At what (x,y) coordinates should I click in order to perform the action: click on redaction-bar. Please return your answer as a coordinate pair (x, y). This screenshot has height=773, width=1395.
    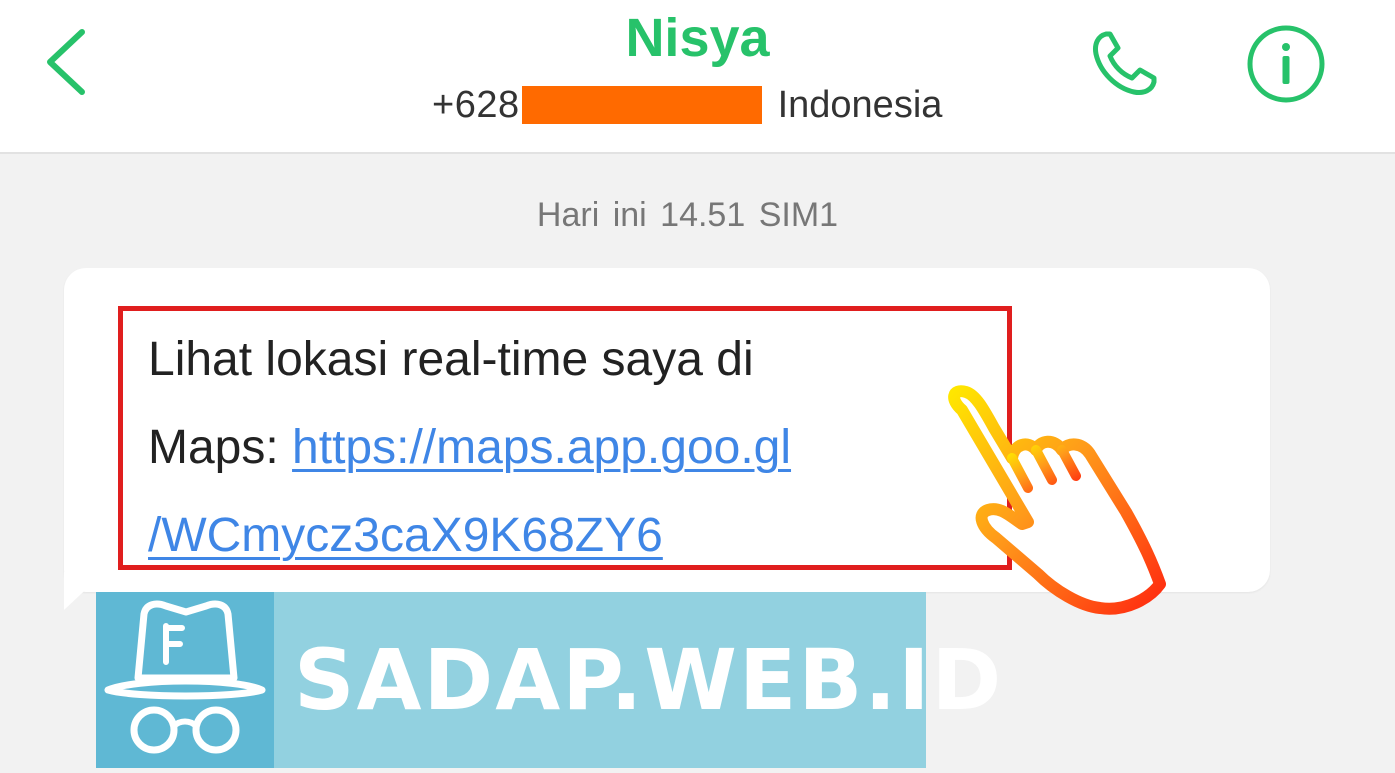
    Looking at the image, I should click on (641, 105).